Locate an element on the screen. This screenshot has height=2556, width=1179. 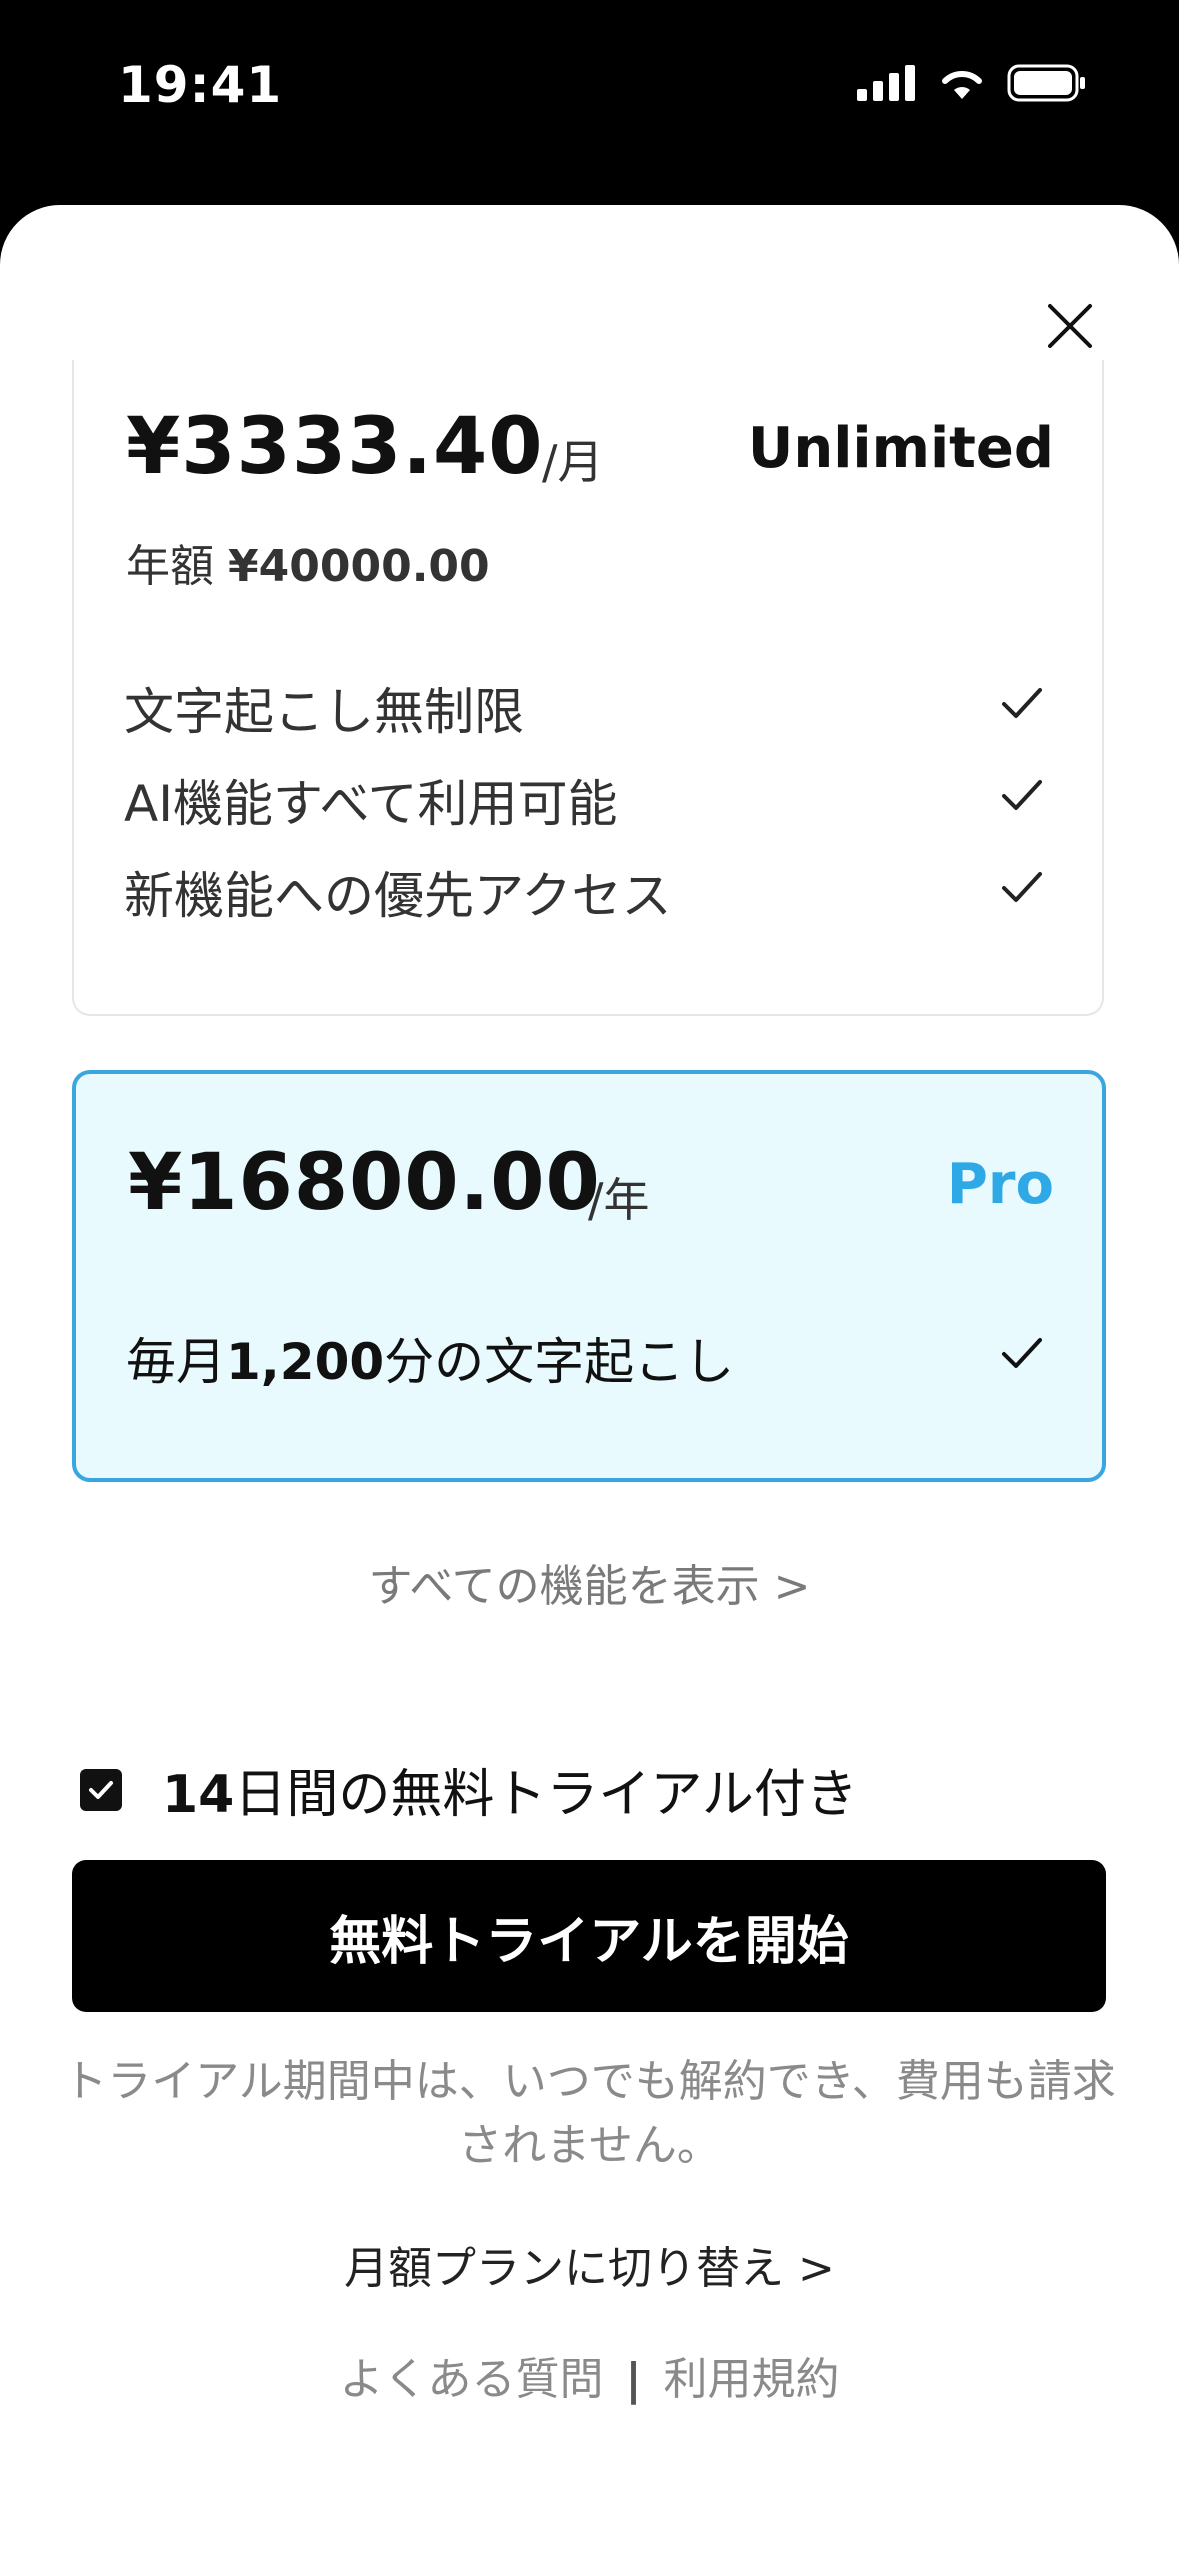
trial-days: 14 is located at coordinates (198, 1795).